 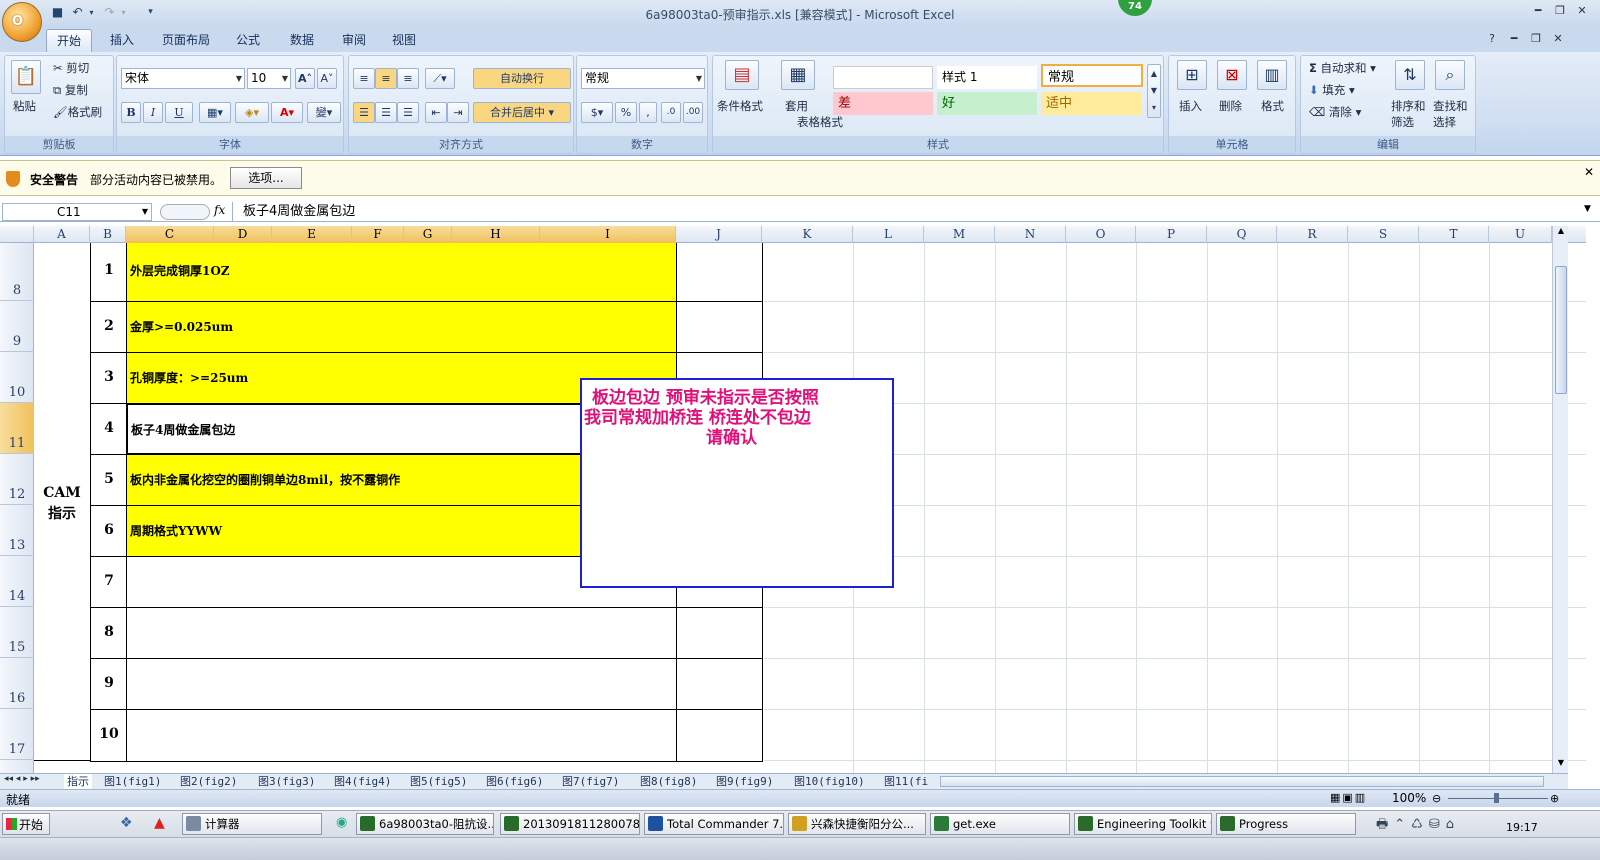 I want to click on percent-button: %, so click(x=626, y=112).